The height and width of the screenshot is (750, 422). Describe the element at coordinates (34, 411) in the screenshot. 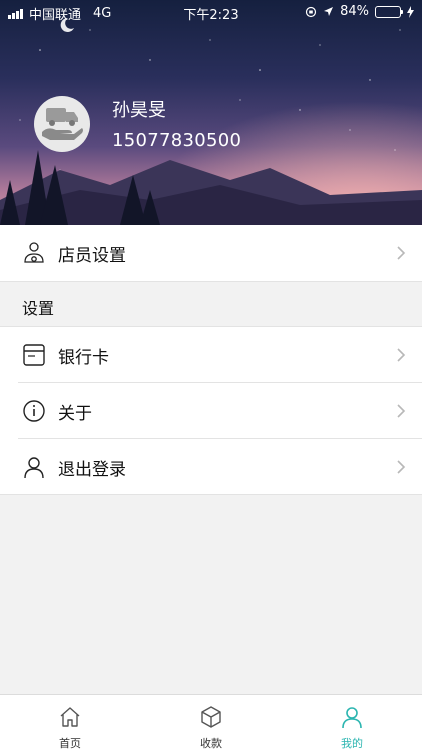

I see `info-icon` at that location.